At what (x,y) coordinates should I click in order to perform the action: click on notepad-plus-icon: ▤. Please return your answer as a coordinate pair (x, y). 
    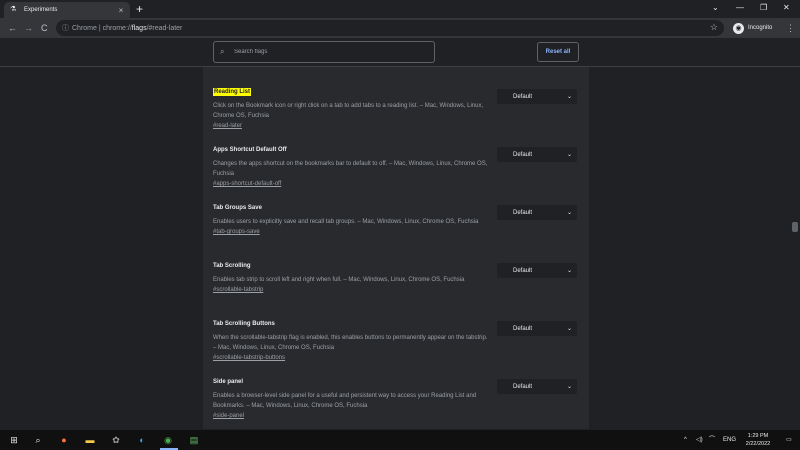
    Looking at the image, I should click on (194, 440).